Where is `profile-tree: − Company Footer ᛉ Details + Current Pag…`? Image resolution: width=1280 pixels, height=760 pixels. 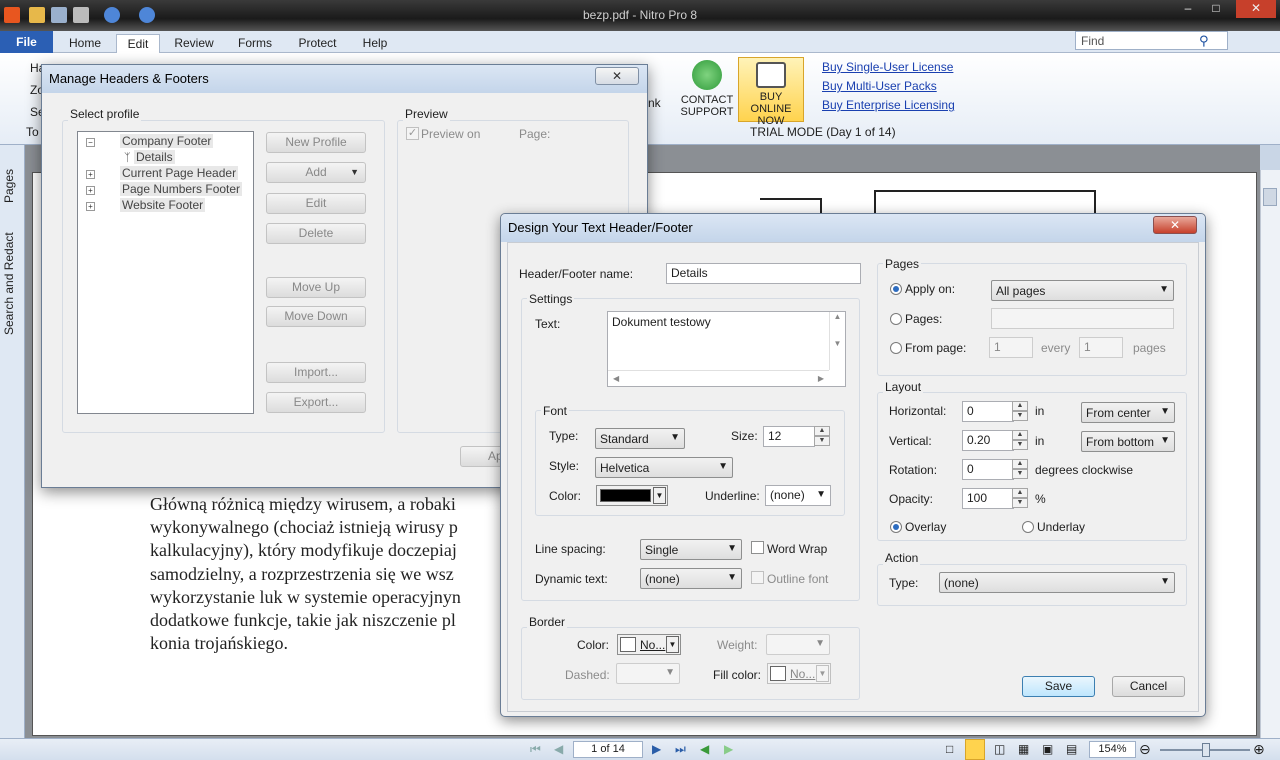
profile-tree: − Company Footer ᛉ Details + Current Pag… is located at coordinates (165, 272).